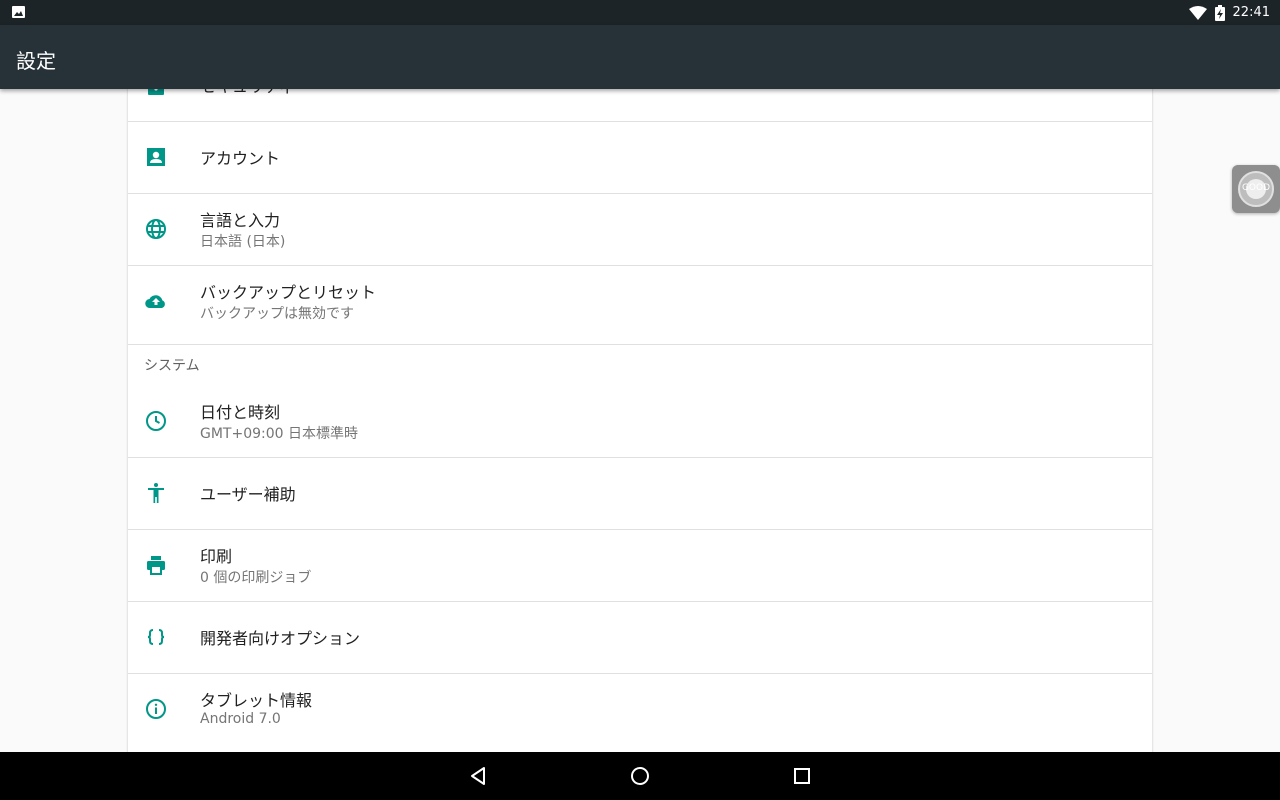 This screenshot has width=1280, height=800. What do you see at coordinates (640, 709) in the screenshot?
I see `settings-item-about-tablet: タブレット情報 Android 7.0` at bounding box center [640, 709].